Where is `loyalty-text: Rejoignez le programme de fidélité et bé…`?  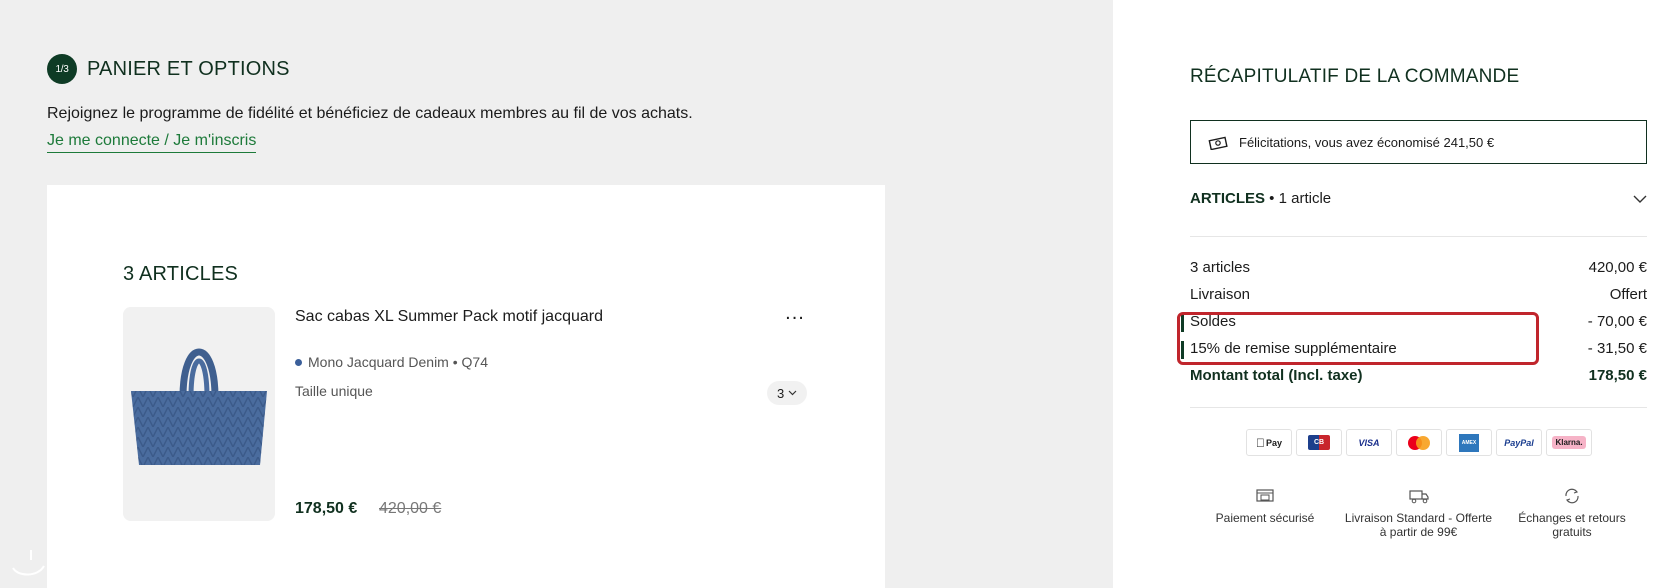
loyalty-text: Rejoignez le programme de fidélité et bé… is located at coordinates (370, 113).